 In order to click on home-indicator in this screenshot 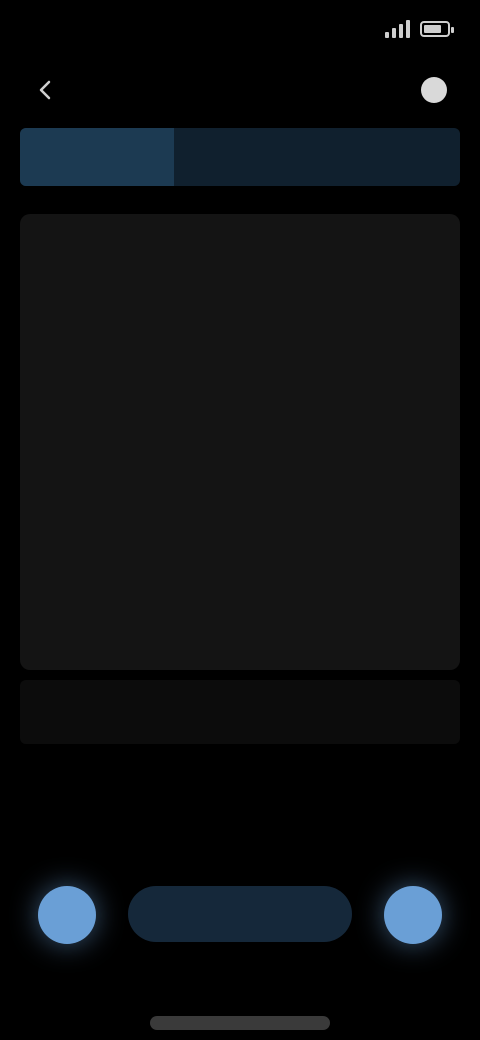, I will do `click(240, 1023)`.